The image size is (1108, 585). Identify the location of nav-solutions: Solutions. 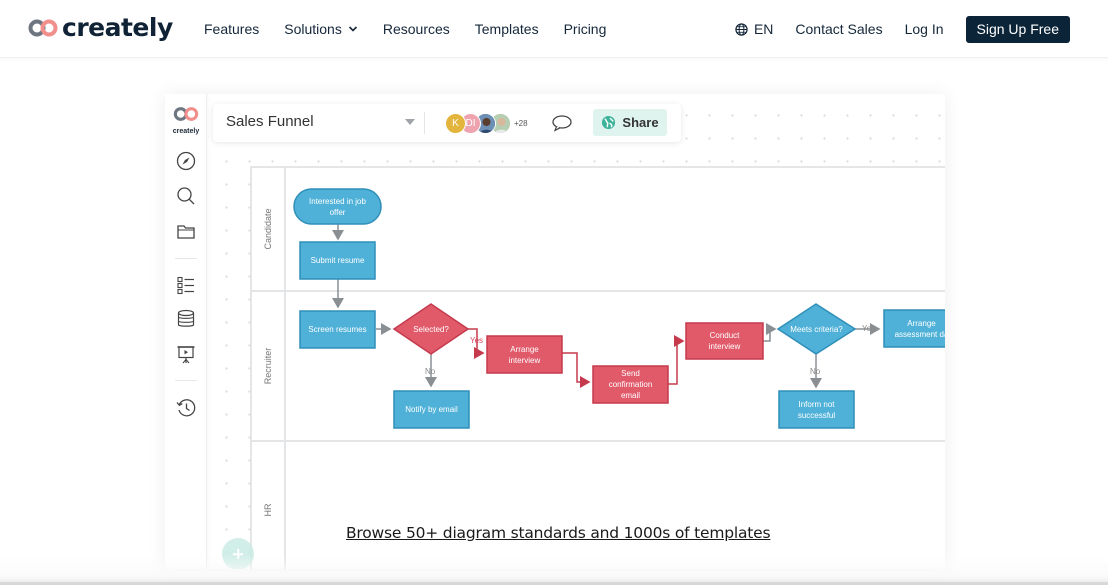
(321, 29).